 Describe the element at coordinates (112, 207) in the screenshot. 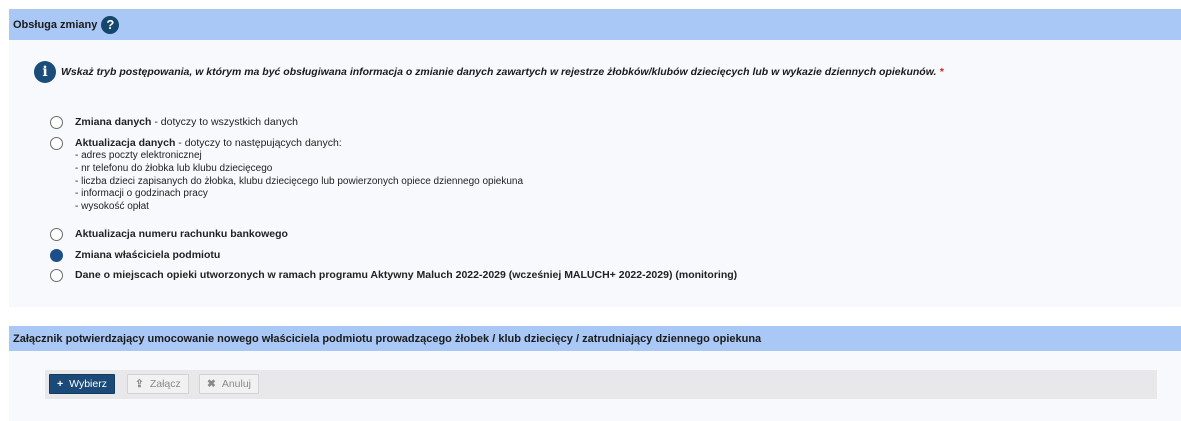

I see `list-item: - wysokość opłat` at that location.